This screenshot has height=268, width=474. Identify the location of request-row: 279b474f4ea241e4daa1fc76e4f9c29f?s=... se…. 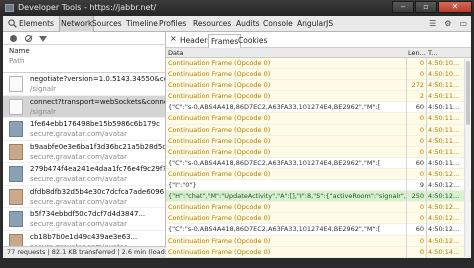
(84, 174).